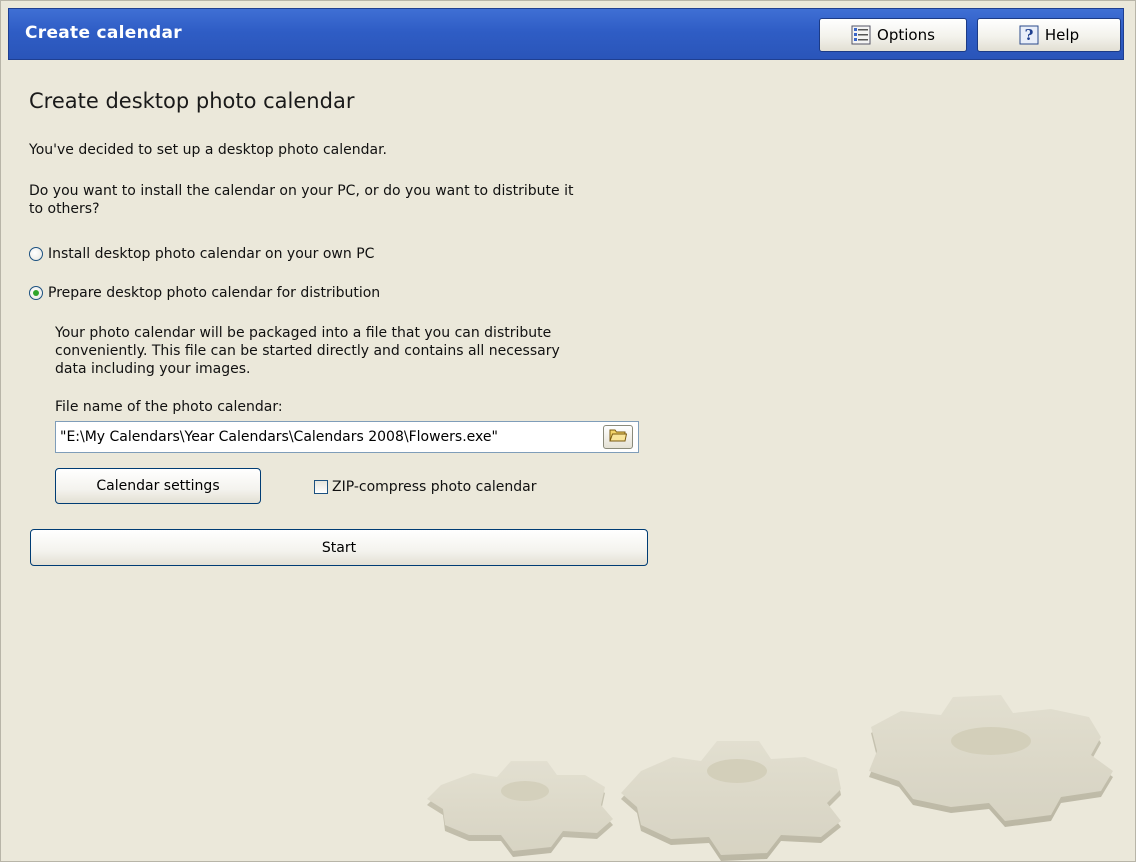 The image size is (1136, 862). I want to click on gear-middle, so click(731, 801).